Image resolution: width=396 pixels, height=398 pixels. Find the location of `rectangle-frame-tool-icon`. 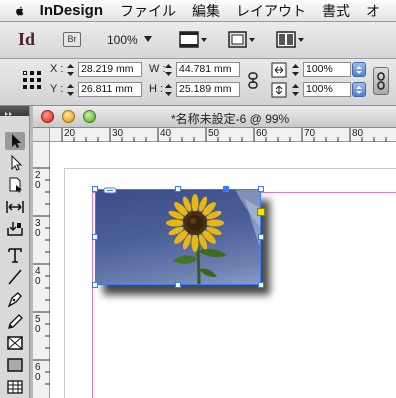

rectangle-frame-tool-icon is located at coordinates (15, 343).